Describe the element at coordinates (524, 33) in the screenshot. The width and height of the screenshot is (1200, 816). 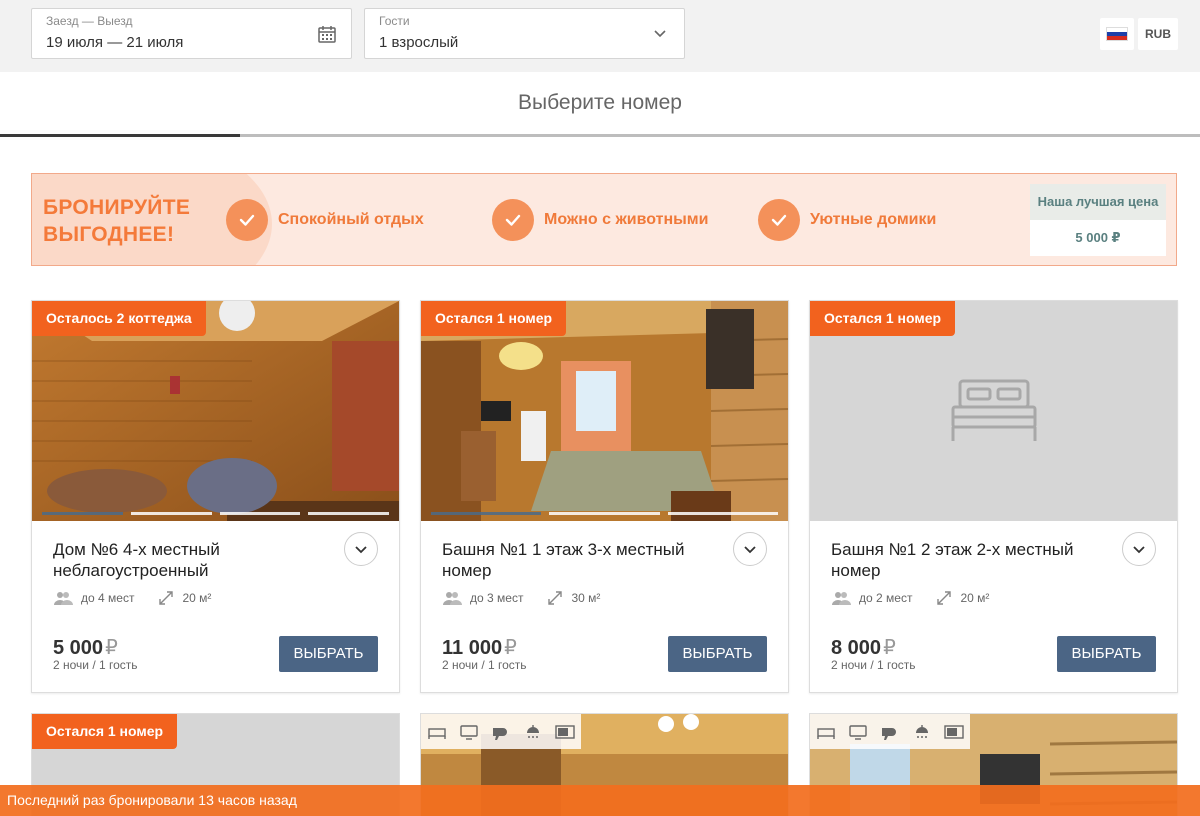
I see `guests-field: Гости 1 взрослый` at that location.